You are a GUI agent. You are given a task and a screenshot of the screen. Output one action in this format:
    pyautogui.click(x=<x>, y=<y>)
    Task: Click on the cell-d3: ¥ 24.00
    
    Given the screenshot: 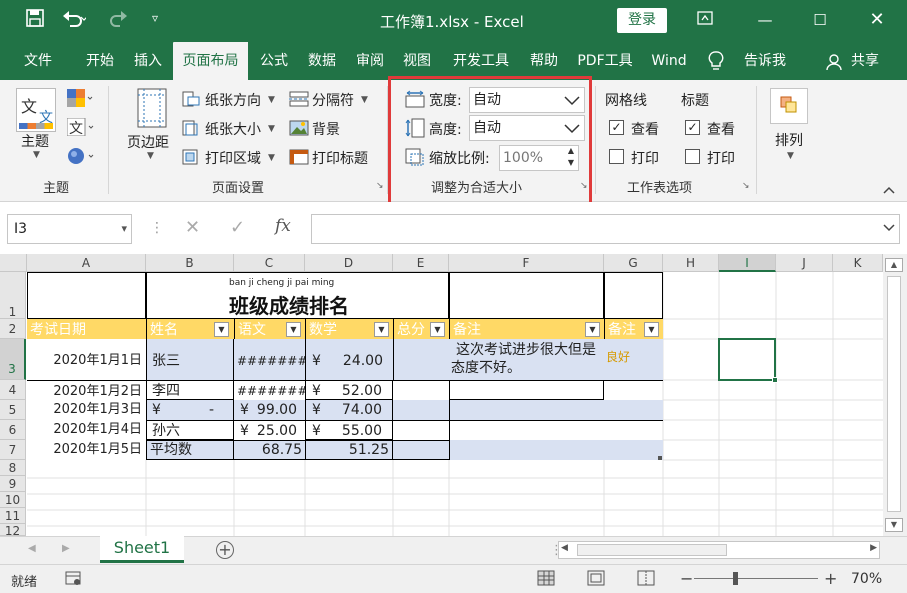 What is the action you would take?
    pyautogui.click(x=349, y=359)
    